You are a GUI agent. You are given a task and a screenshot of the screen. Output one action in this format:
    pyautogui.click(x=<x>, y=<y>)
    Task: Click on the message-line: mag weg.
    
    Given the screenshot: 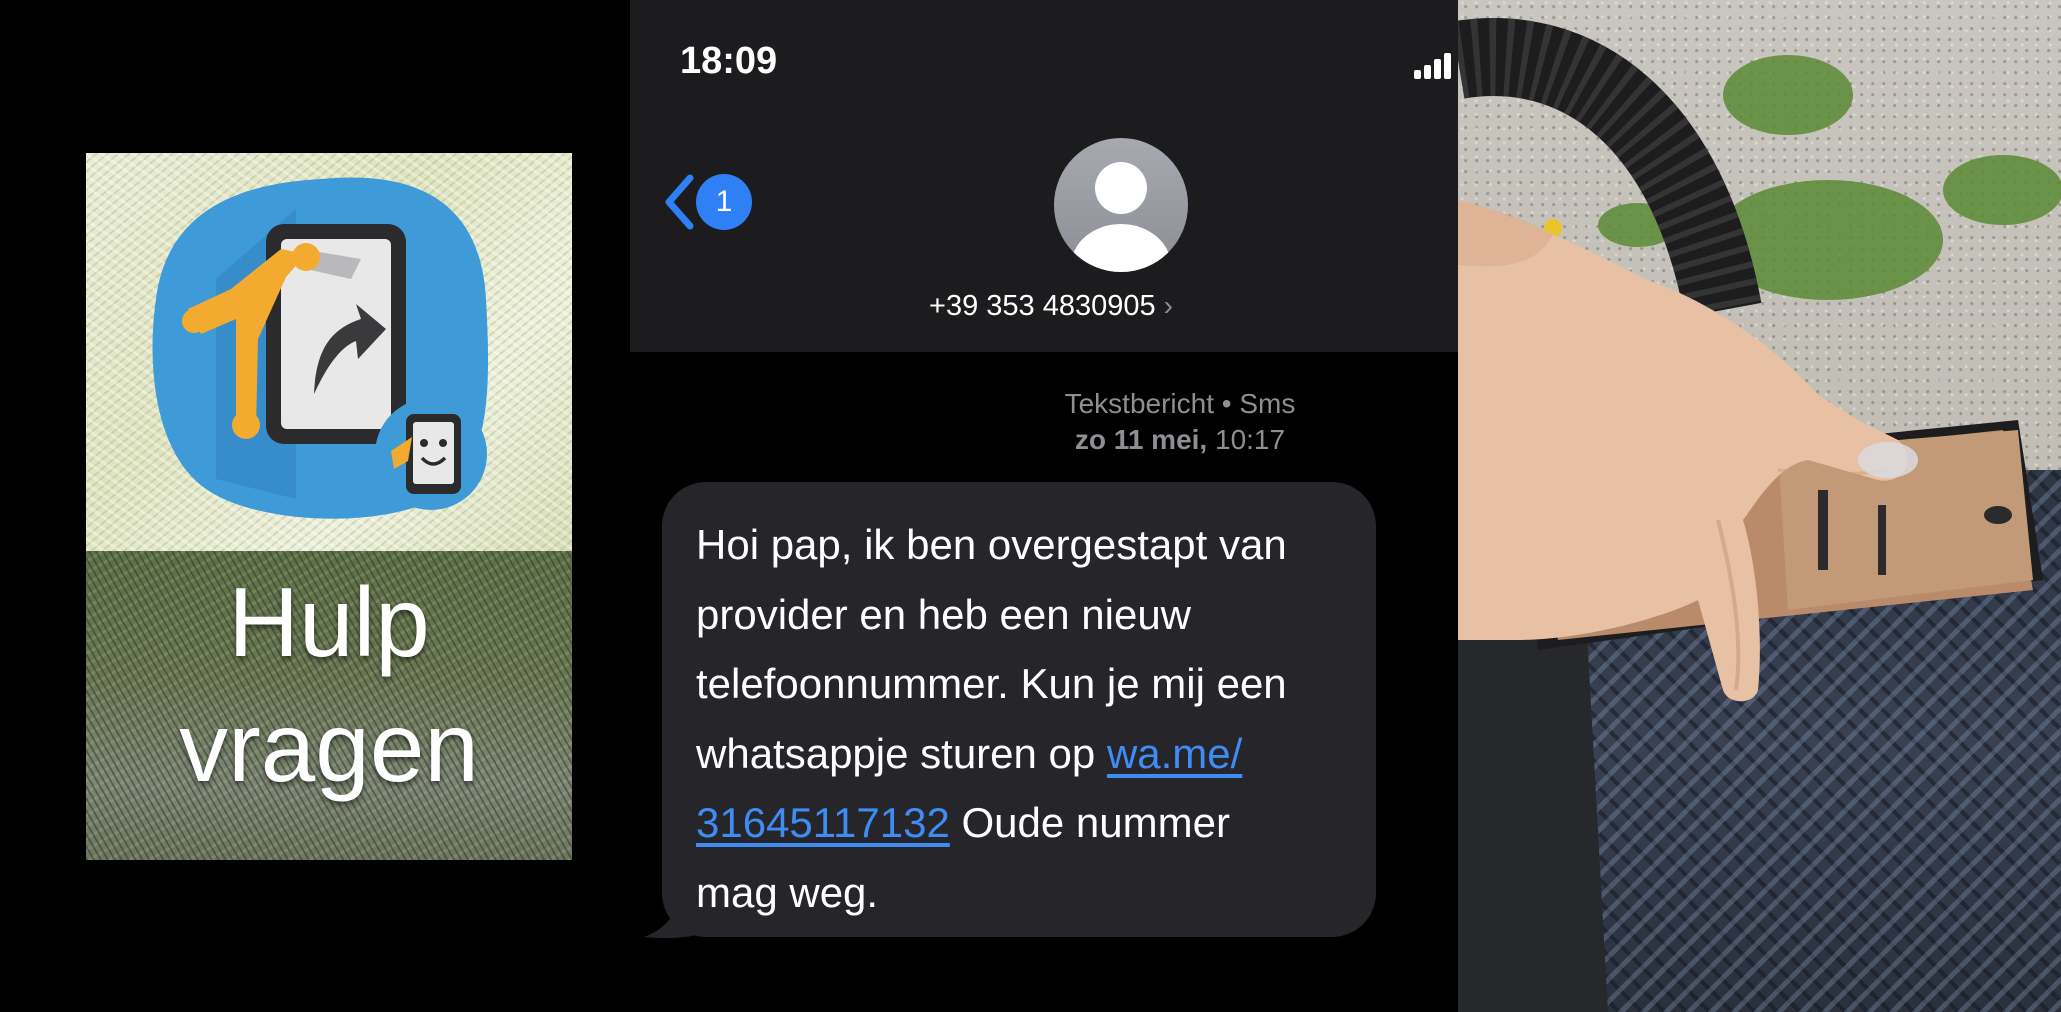 What is the action you would take?
    pyautogui.click(x=787, y=892)
    